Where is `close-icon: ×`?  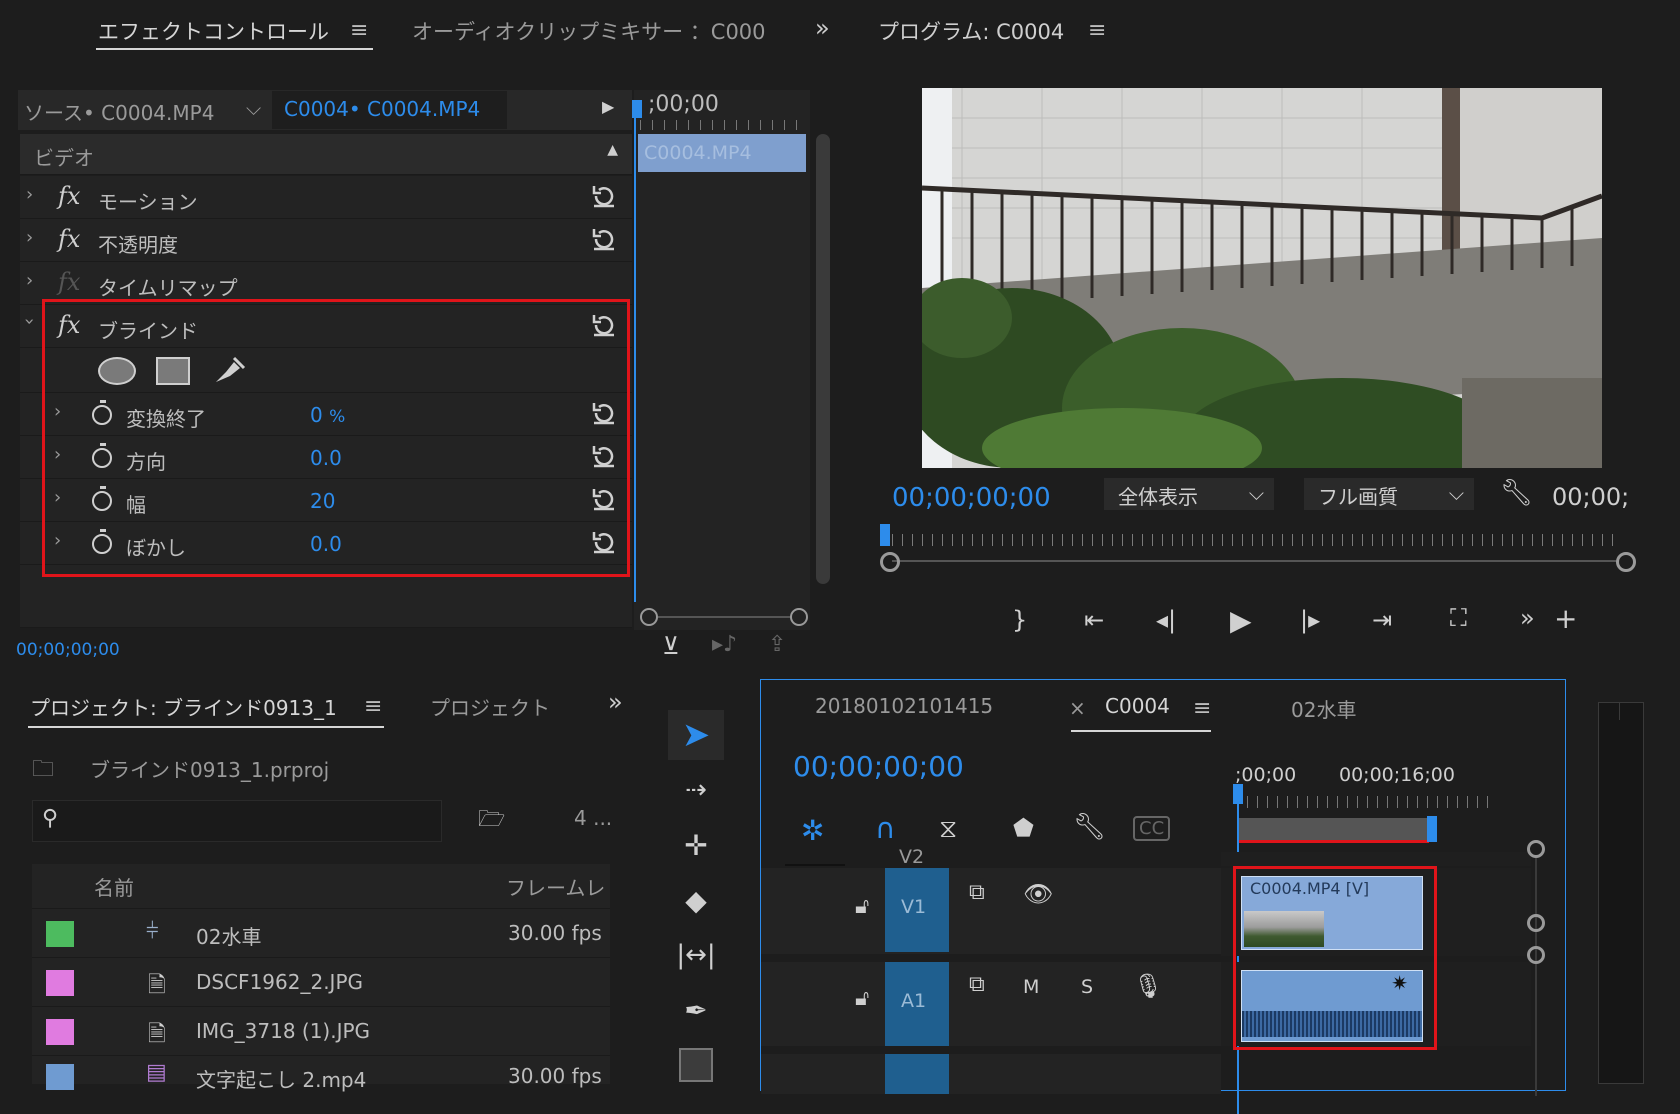
close-icon: × is located at coordinates (1077, 708).